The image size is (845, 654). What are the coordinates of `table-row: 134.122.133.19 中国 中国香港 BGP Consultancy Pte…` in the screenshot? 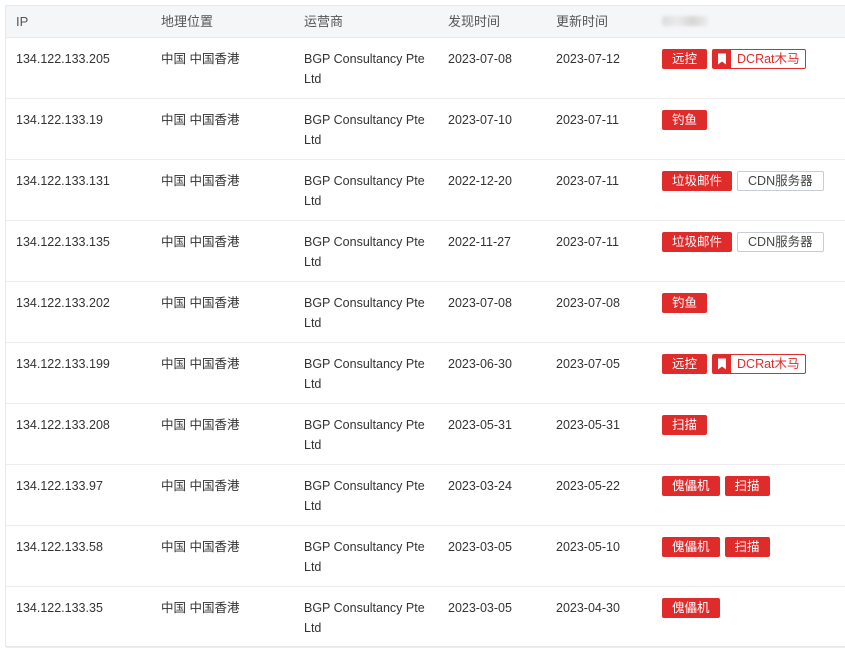 It's located at (425, 129).